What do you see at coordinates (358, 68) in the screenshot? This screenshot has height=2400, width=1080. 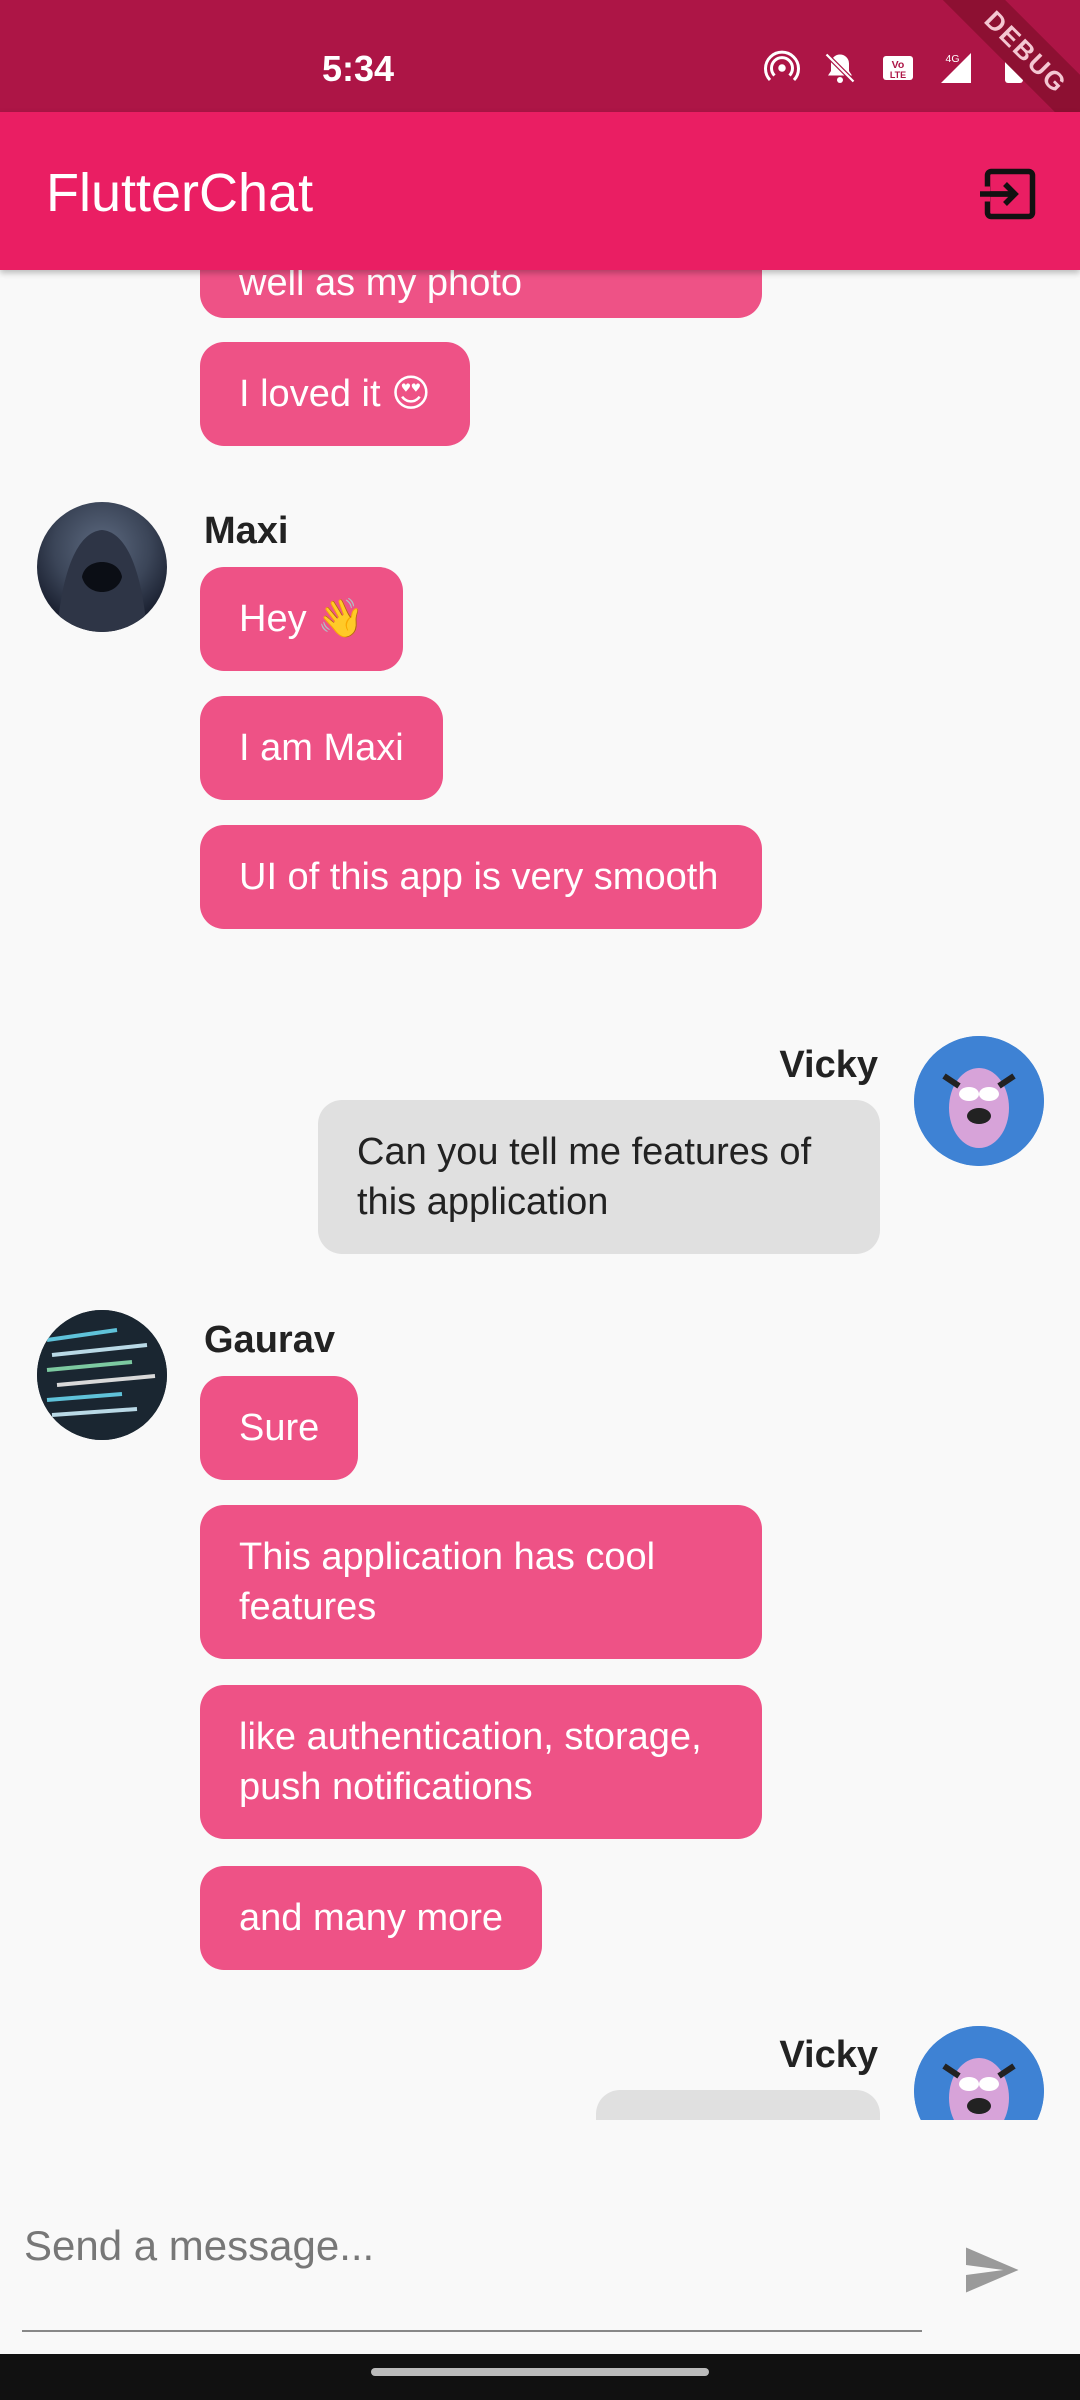 I see `status-time: 5:34` at bounding box center [358, 68].